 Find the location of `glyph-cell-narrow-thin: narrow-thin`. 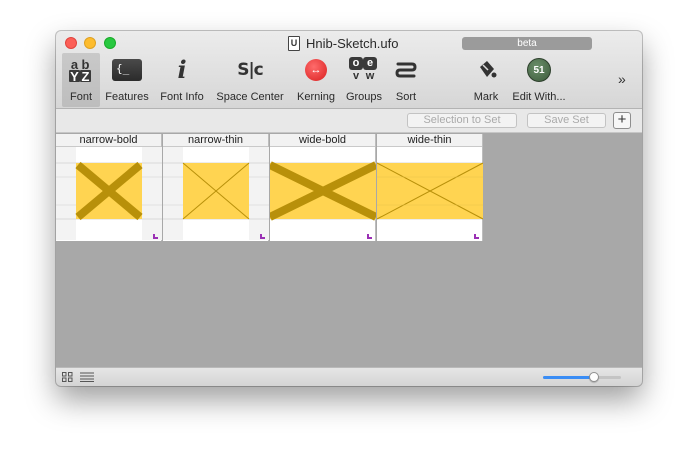

glyph-cell-narrow-thin: narrow-thin is located at coordinates (216, 187).